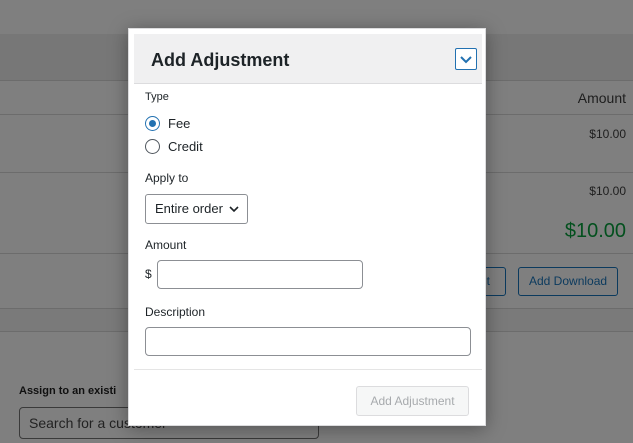 This screenshot has height=443, width=633. I want to click on modal-footer-divider, so click(308, 369).